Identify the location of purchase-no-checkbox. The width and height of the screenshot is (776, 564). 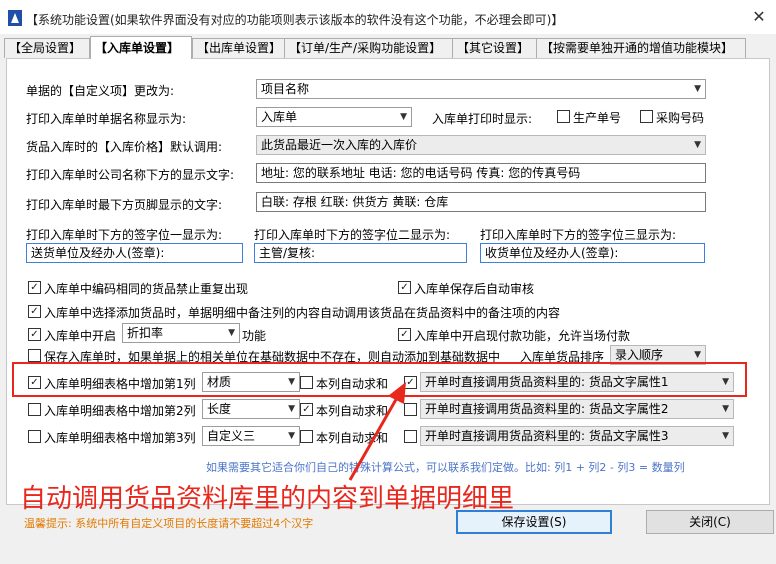
(646, 116).